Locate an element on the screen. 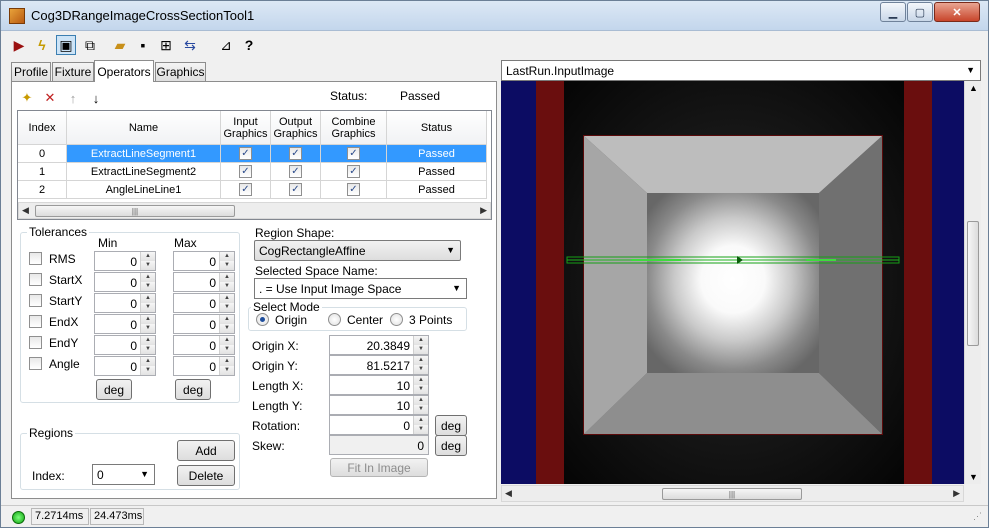 Image resolution: width=989 pixels, height=528 pixels. show-display-button: ▣ is located at coordinates (66, 45).